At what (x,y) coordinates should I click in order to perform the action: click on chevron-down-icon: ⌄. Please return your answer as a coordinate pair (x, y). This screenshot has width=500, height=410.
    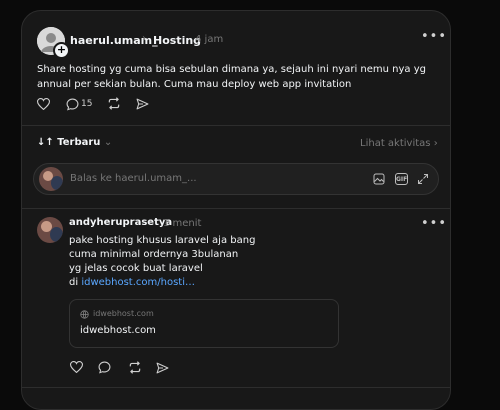
    Looking at the image, I should click on (108, 142).